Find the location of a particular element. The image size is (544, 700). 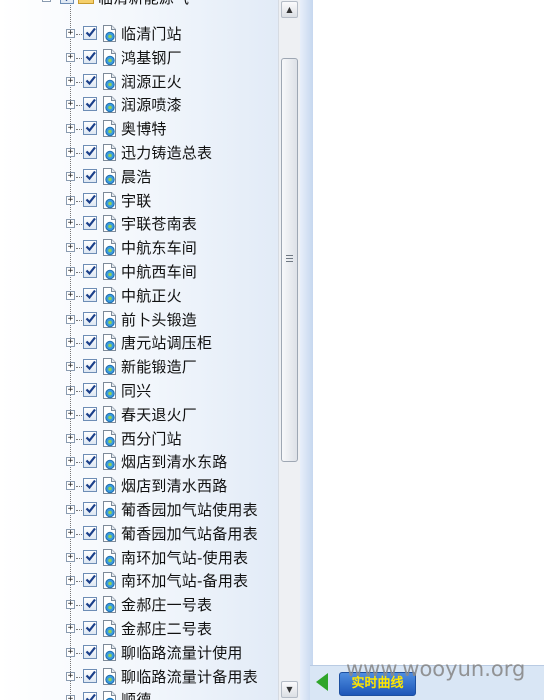

vertical-scrollbar: ▲ ▼ is located at coordinates (289, 350).